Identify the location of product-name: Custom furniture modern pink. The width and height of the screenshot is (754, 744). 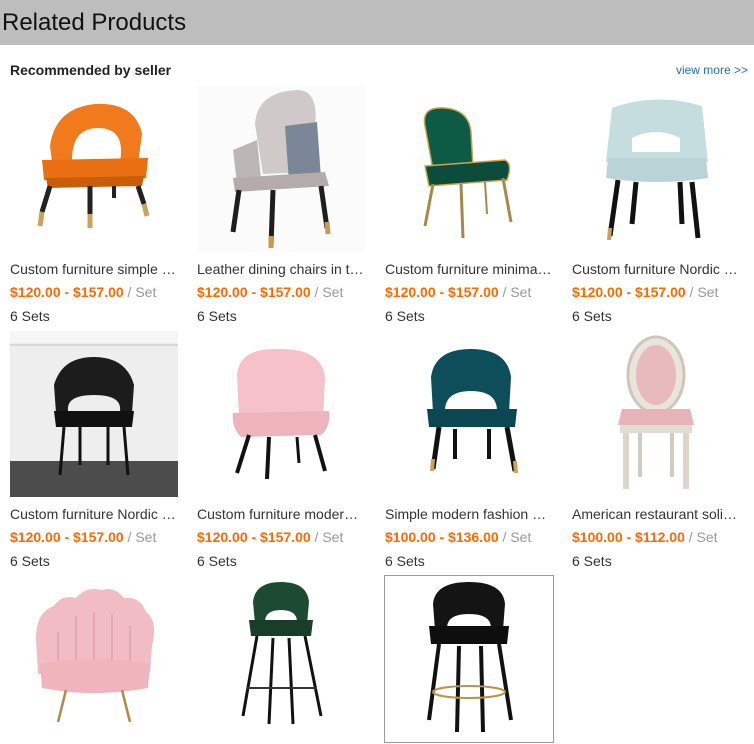
(281, 514).